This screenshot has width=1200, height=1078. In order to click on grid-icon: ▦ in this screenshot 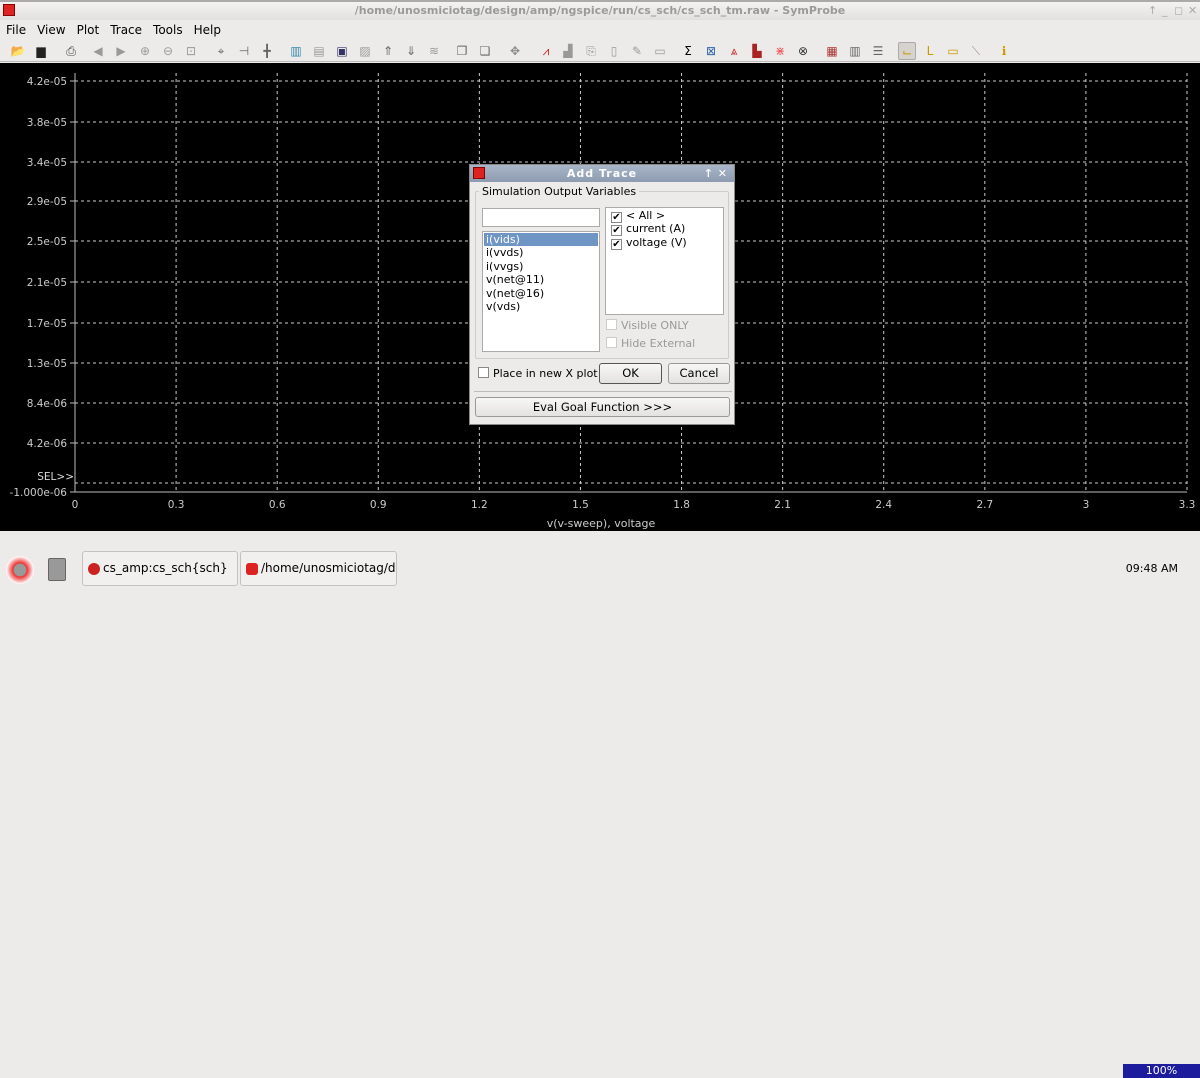, I will do `click(832, 51)`.